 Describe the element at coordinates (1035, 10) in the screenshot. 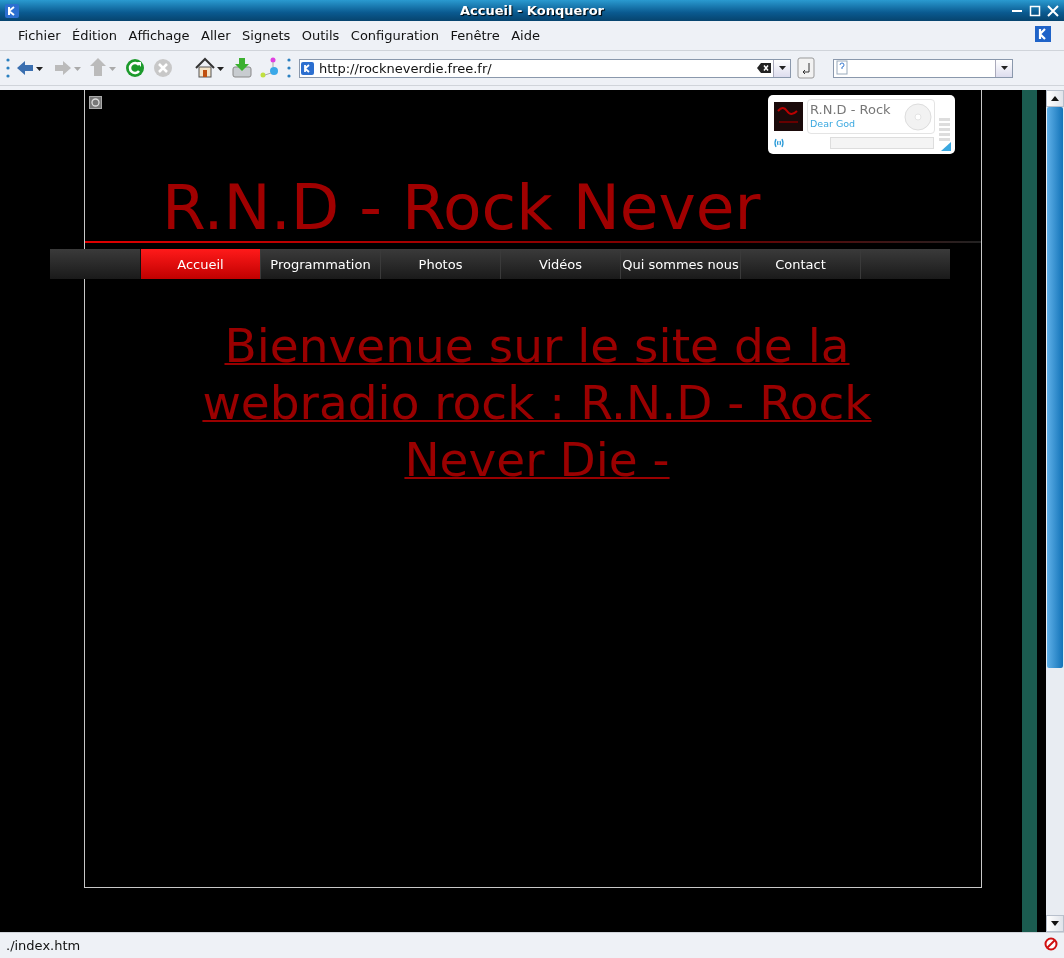

I see `maximize-icon` at that location.